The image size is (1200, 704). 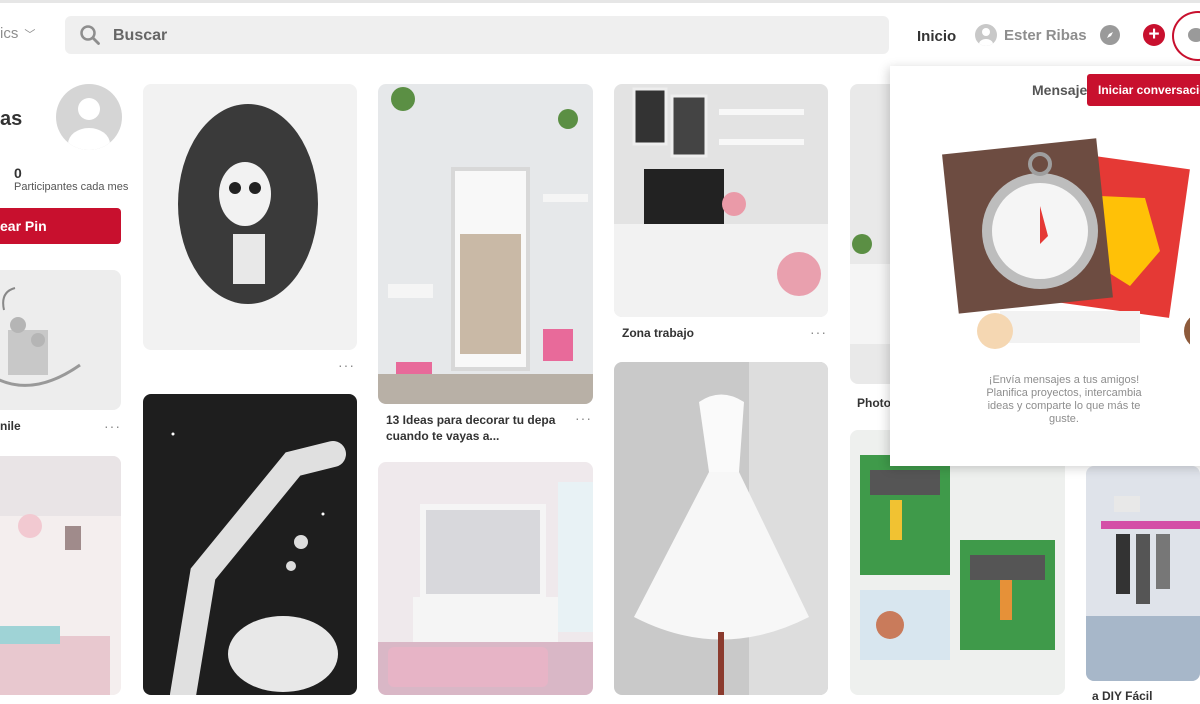 What do you see at coordinates (1064, 393) in the screenshot?
I see `messages-text-line2: Planifica proyectos, intercambia` at bounding box center [1064, 393].